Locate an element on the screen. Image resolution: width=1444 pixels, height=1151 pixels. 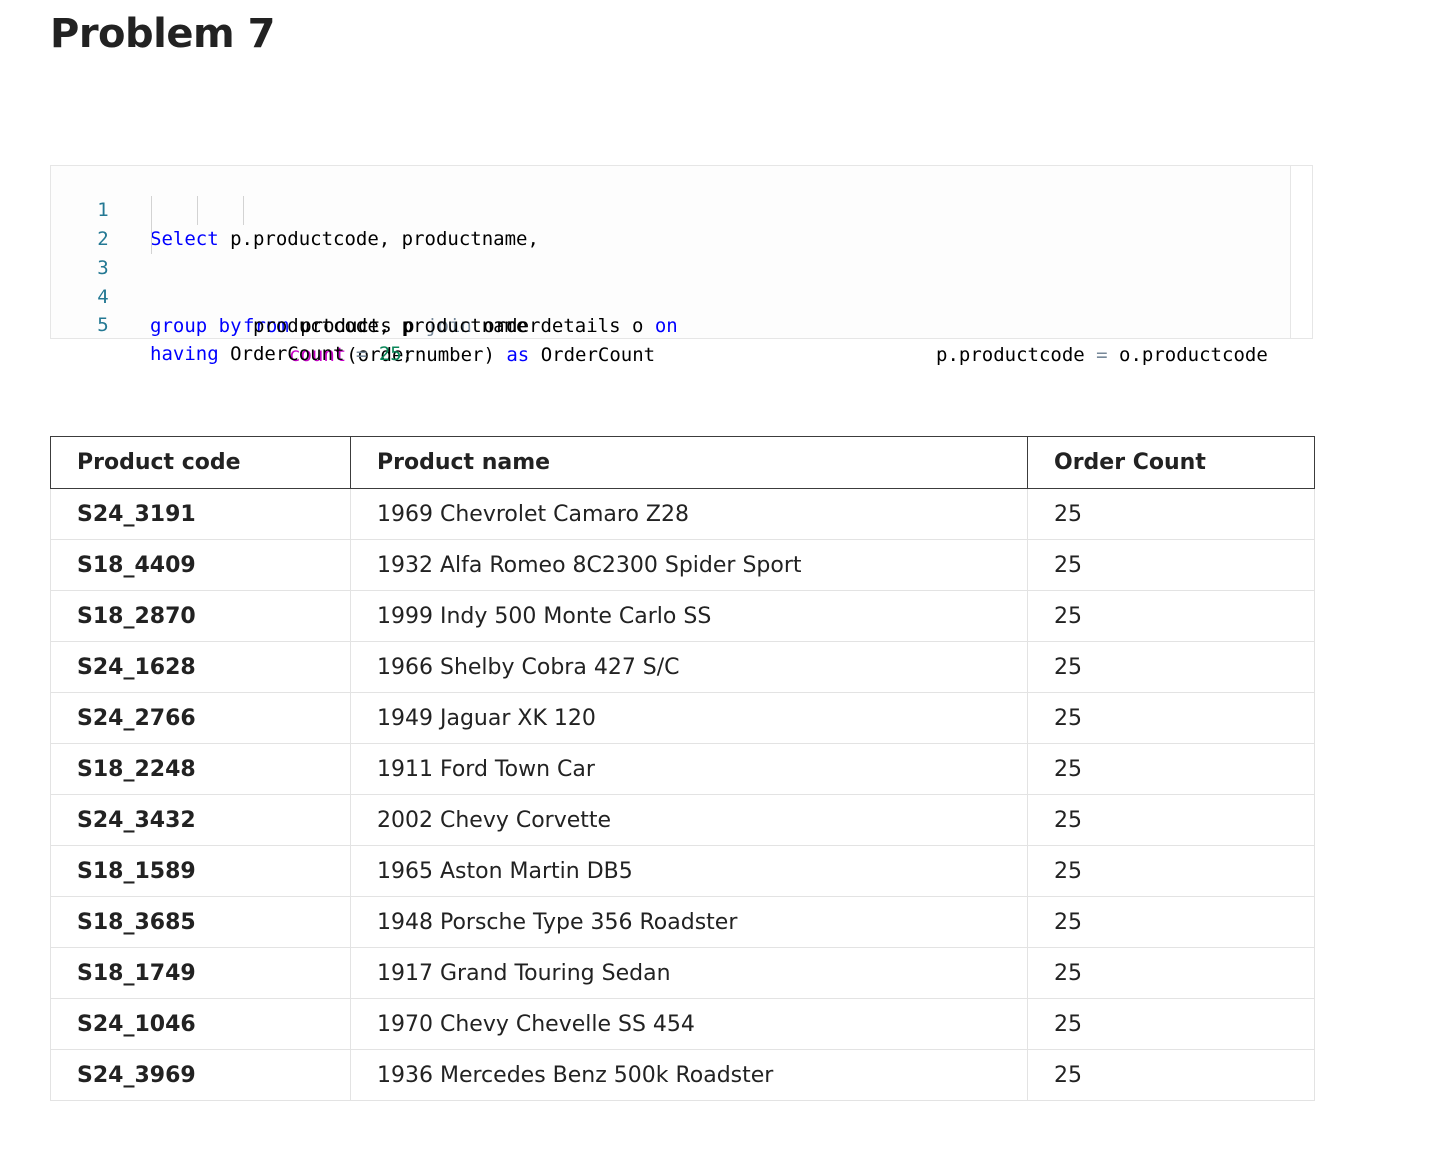
table-header-row: Product code Product name Order Count is located at coordinates (682, 462).